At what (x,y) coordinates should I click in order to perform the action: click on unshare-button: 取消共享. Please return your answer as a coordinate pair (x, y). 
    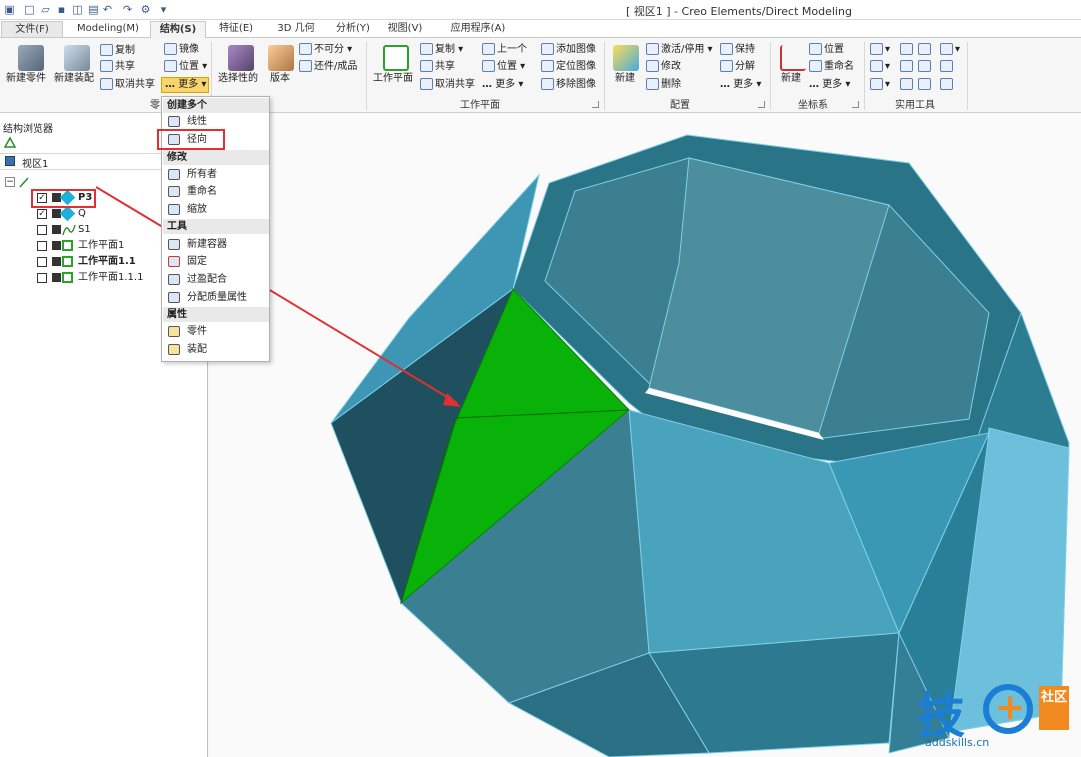
    Looking at the image, I should click on (127, 85).